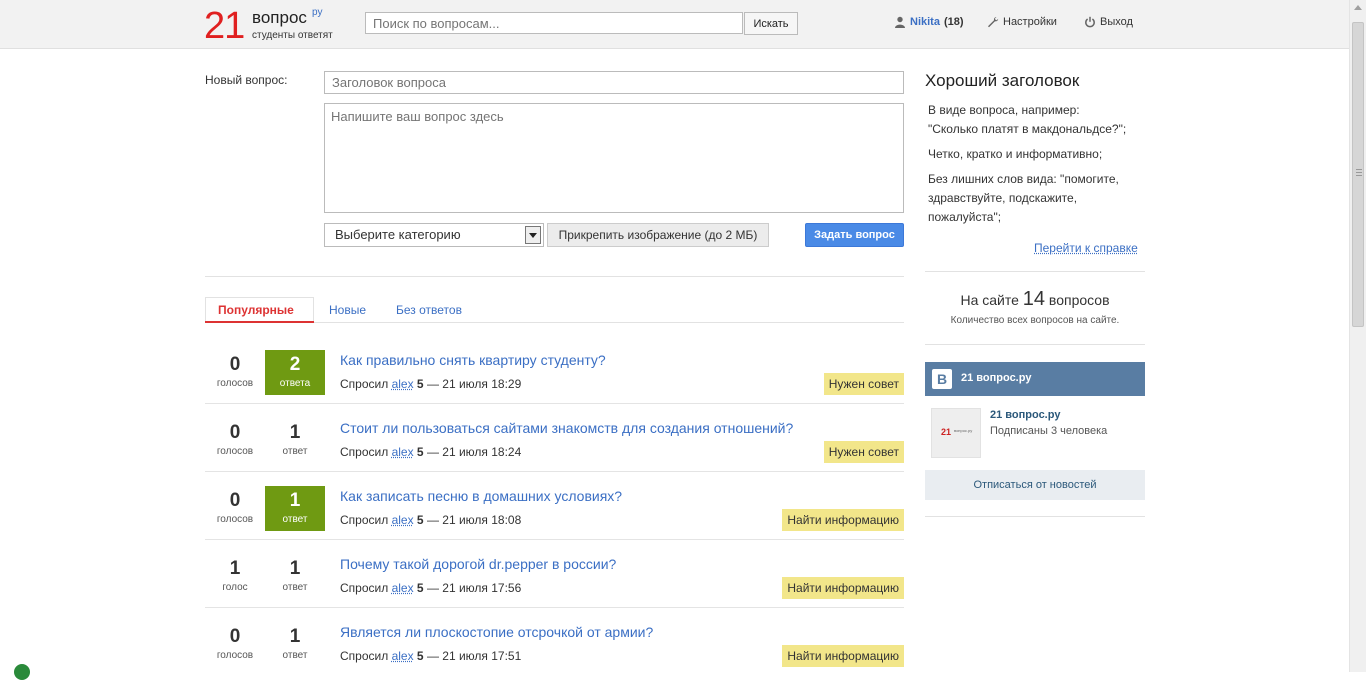  What do you see at coordinates (1090, 22) in the screenshot?
I see `power-icon` at bounding box center [1090, 22].